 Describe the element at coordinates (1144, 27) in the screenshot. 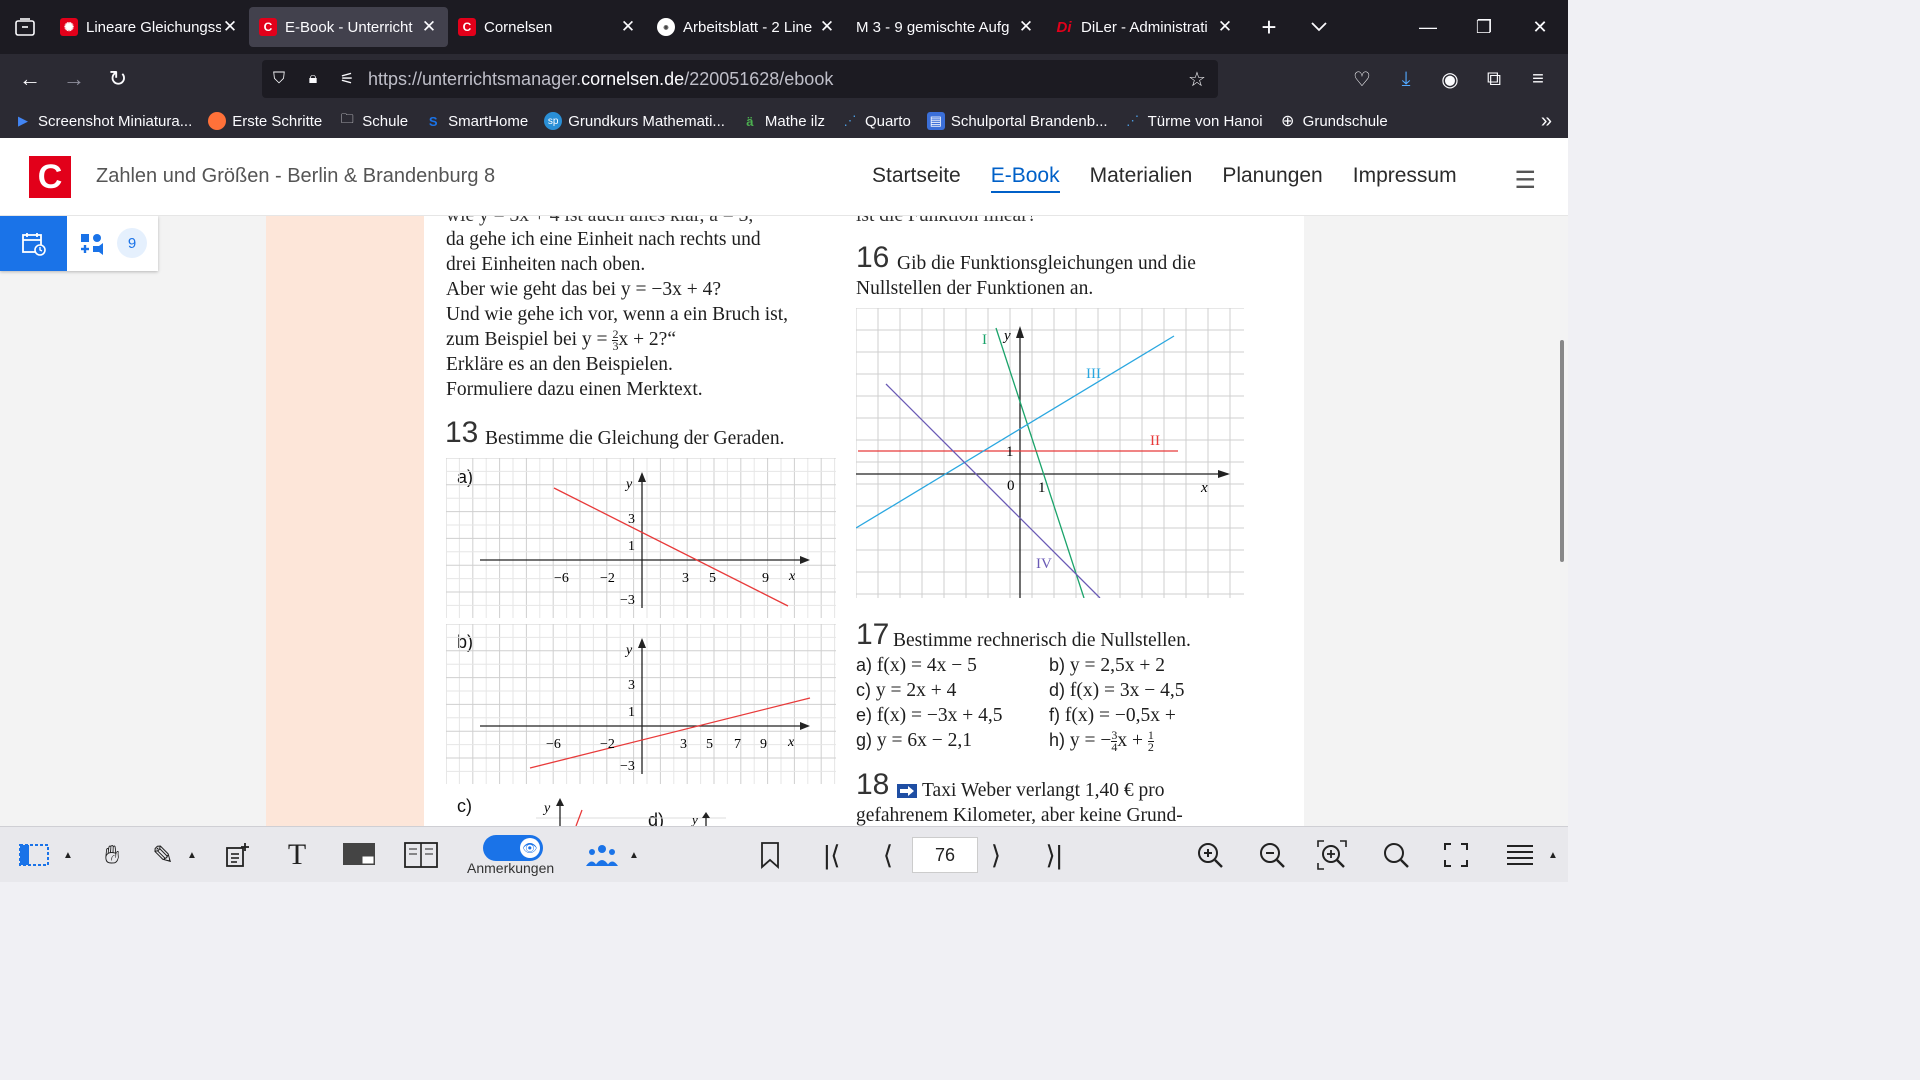

I see `tab-diler: Di DiLer - Administrati ✕` at that location.